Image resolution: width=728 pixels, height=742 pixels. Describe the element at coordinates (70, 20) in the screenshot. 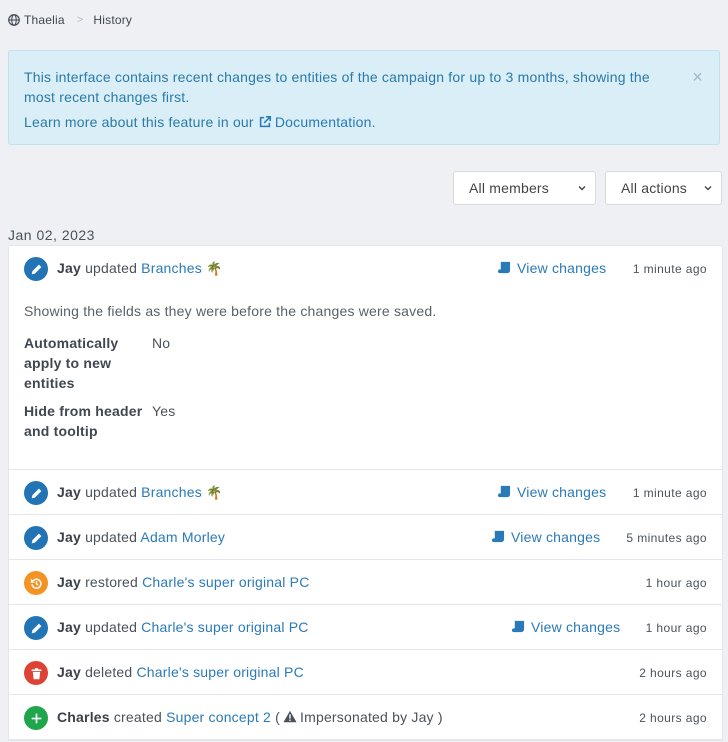

I see `breadcrumb: Thaelia > History` at that location.